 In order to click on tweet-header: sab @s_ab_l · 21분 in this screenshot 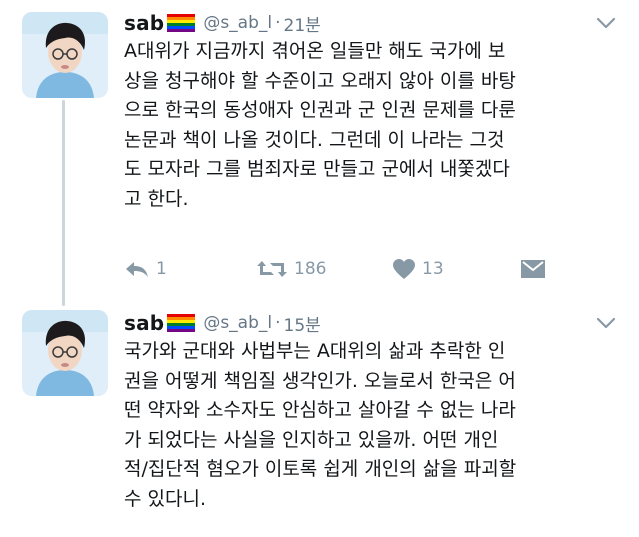, I will do `click(222, 23)`.